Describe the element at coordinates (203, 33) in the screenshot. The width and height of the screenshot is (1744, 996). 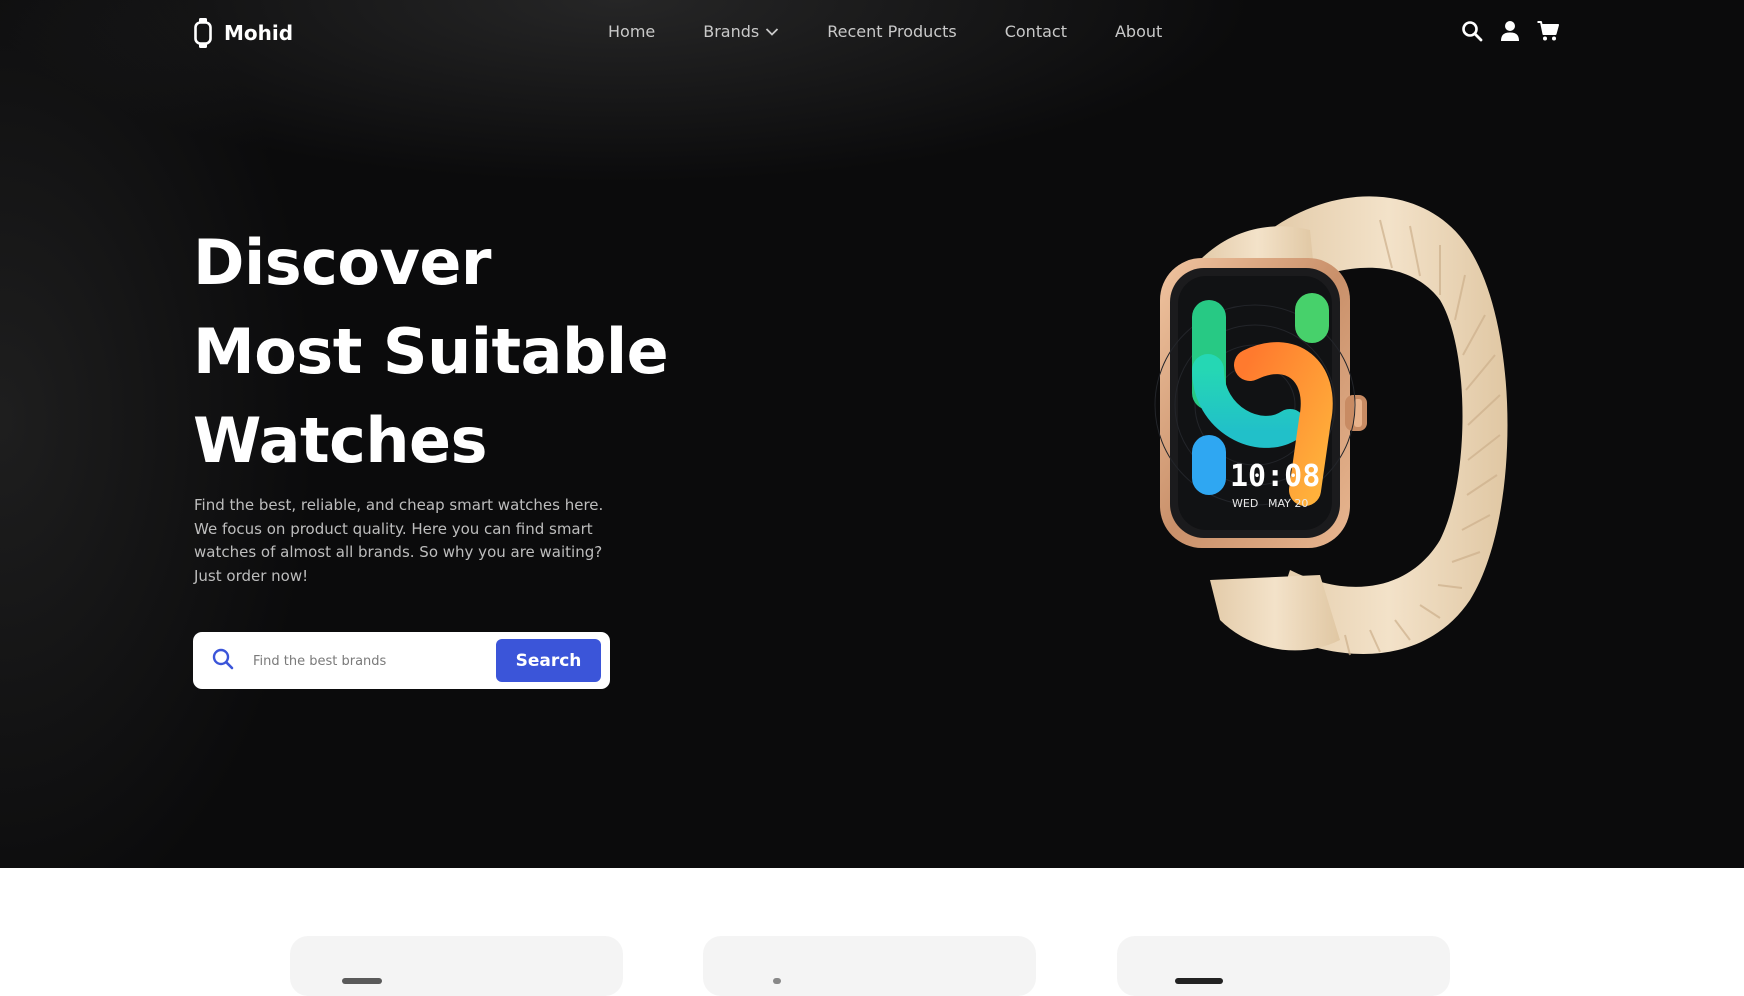
I see `watch-icon` at that location.